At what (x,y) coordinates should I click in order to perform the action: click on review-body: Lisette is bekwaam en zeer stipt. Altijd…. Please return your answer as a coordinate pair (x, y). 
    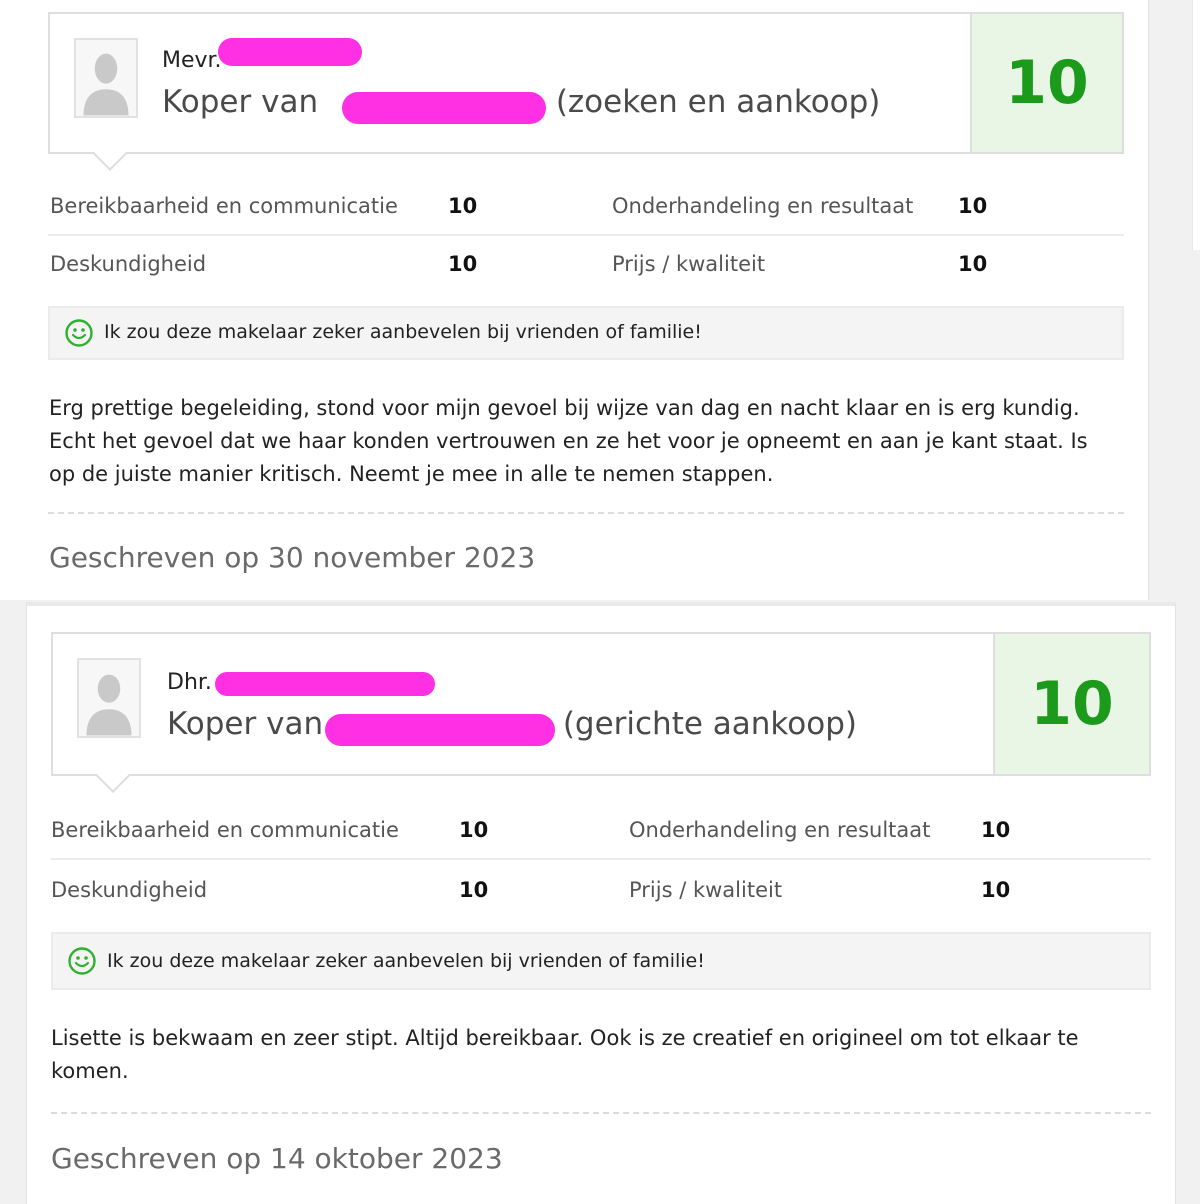
    Looking at the image, I should click on (565, 1054).